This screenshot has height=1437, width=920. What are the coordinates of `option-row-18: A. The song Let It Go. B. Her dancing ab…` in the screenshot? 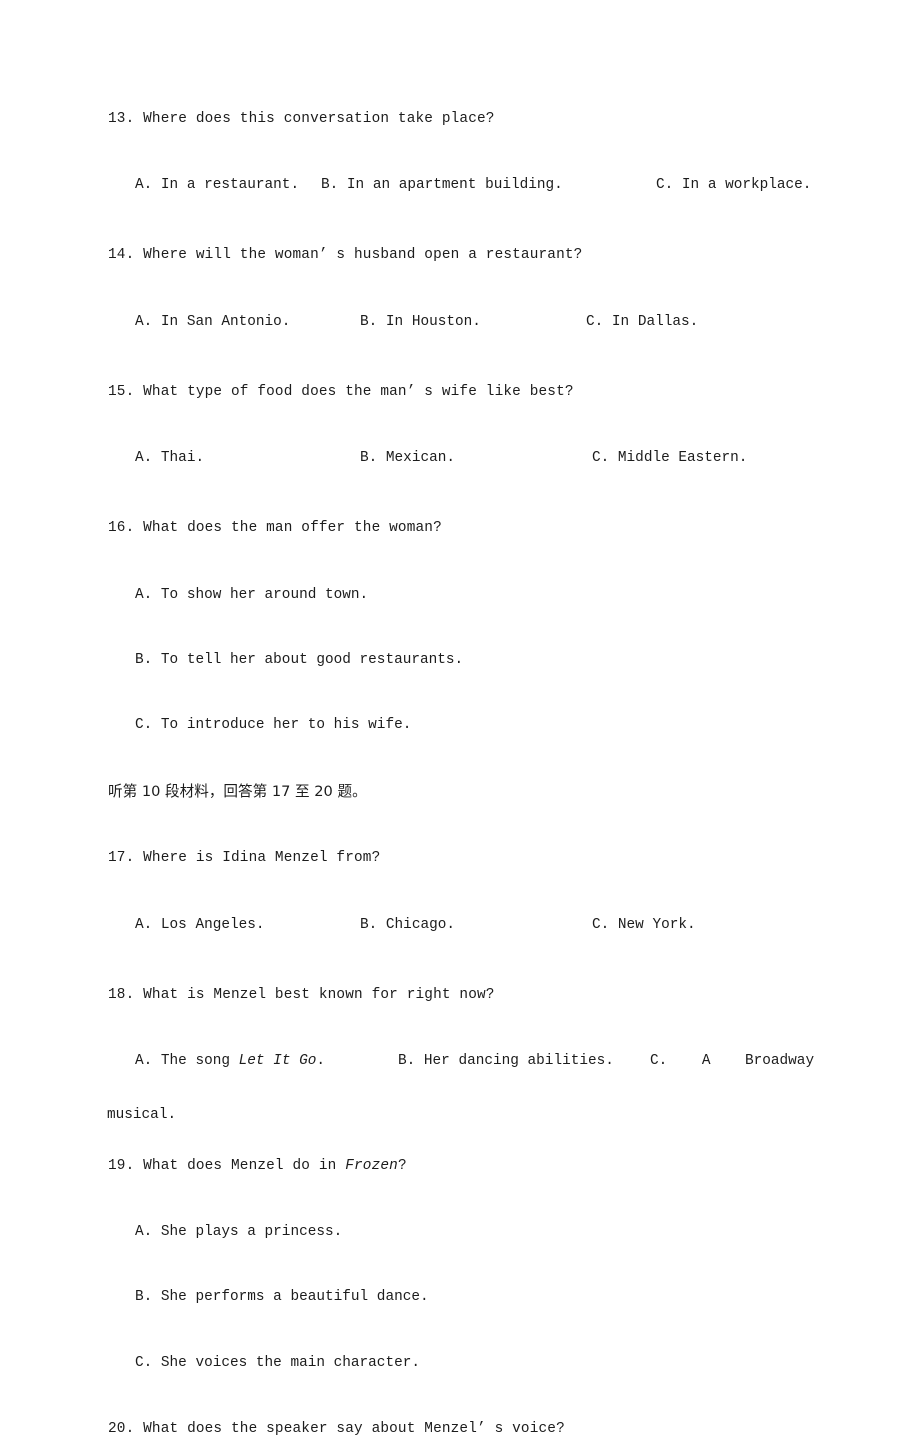 It's located at (461, 1063).